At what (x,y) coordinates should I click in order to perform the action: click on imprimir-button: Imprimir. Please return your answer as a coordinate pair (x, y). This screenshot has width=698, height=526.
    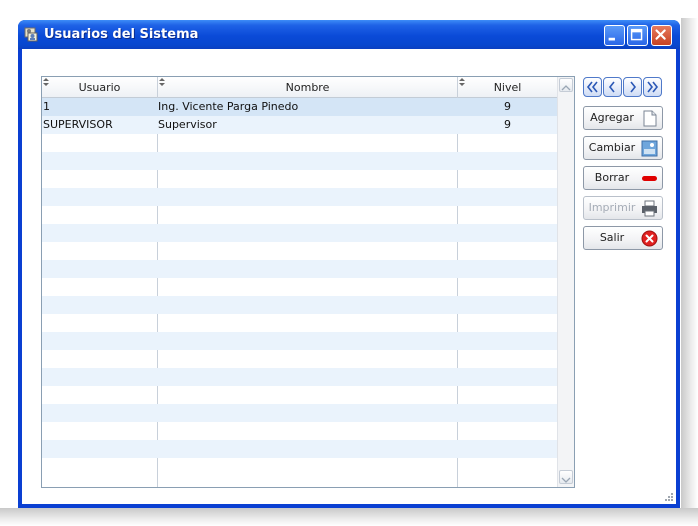
    Looking at the image, I should click on (623, 208).